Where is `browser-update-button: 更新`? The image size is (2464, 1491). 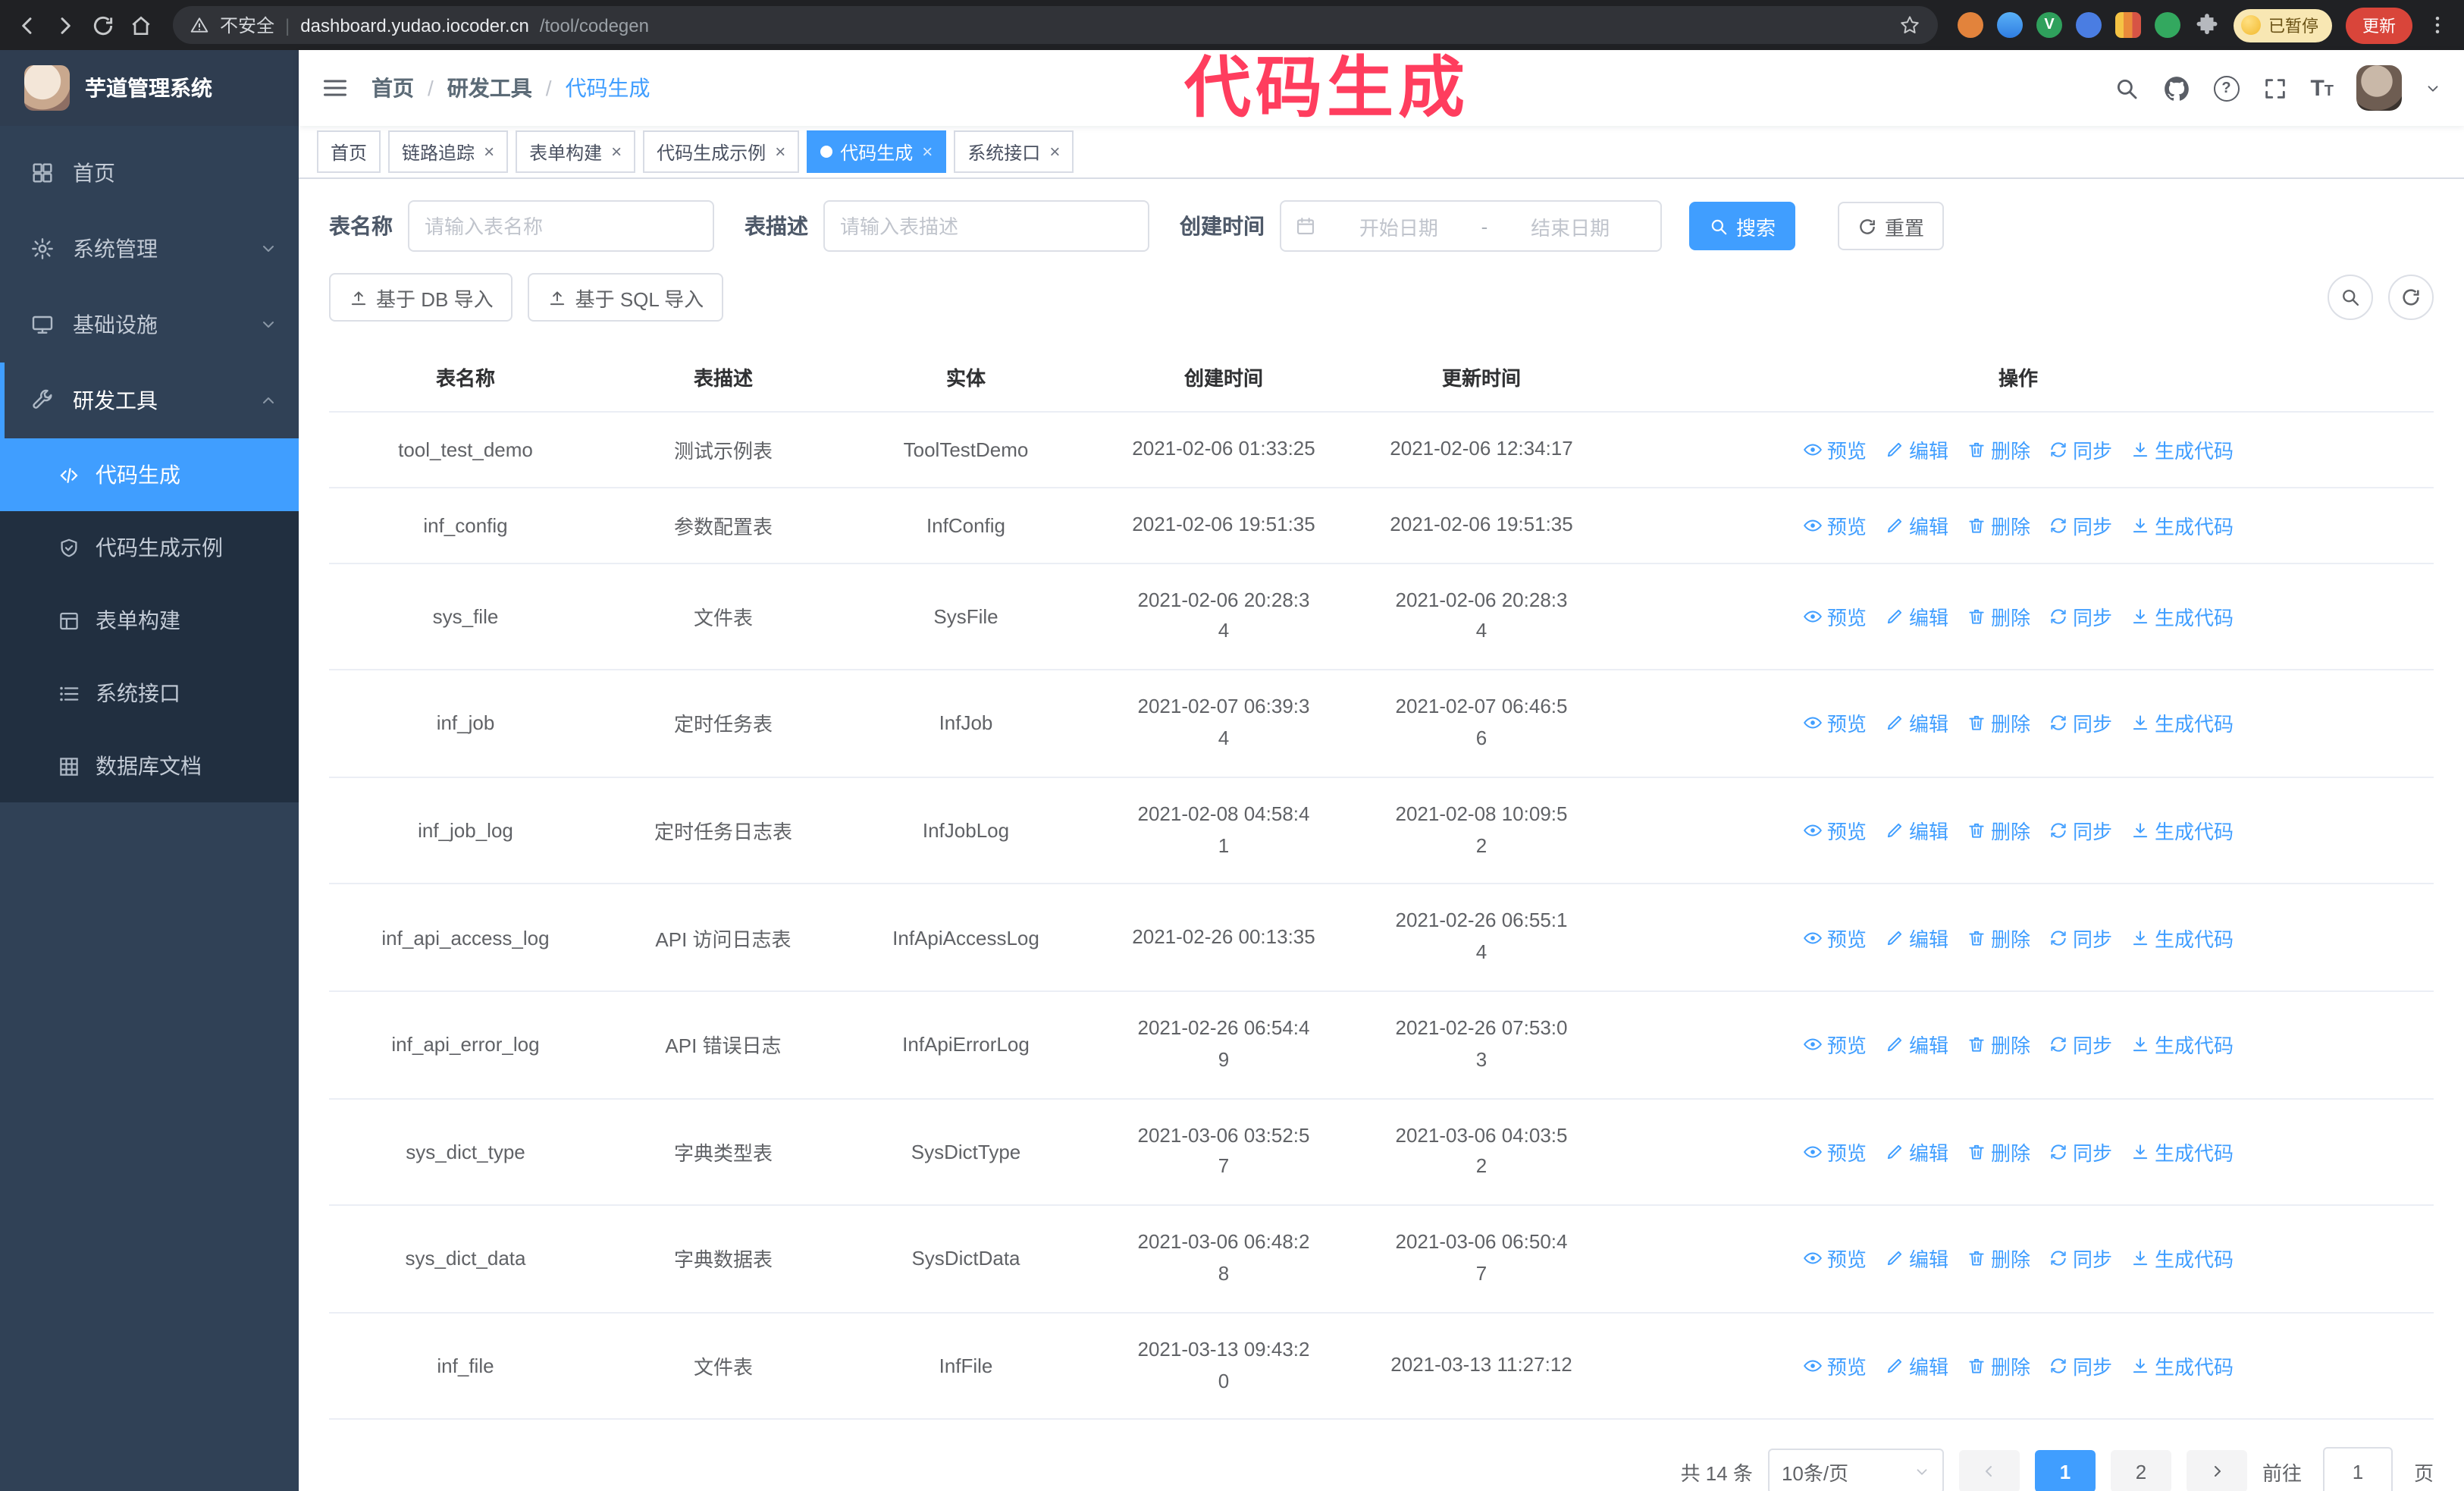
browser-update-button: 更新 is located at coordinates (2379, 25).